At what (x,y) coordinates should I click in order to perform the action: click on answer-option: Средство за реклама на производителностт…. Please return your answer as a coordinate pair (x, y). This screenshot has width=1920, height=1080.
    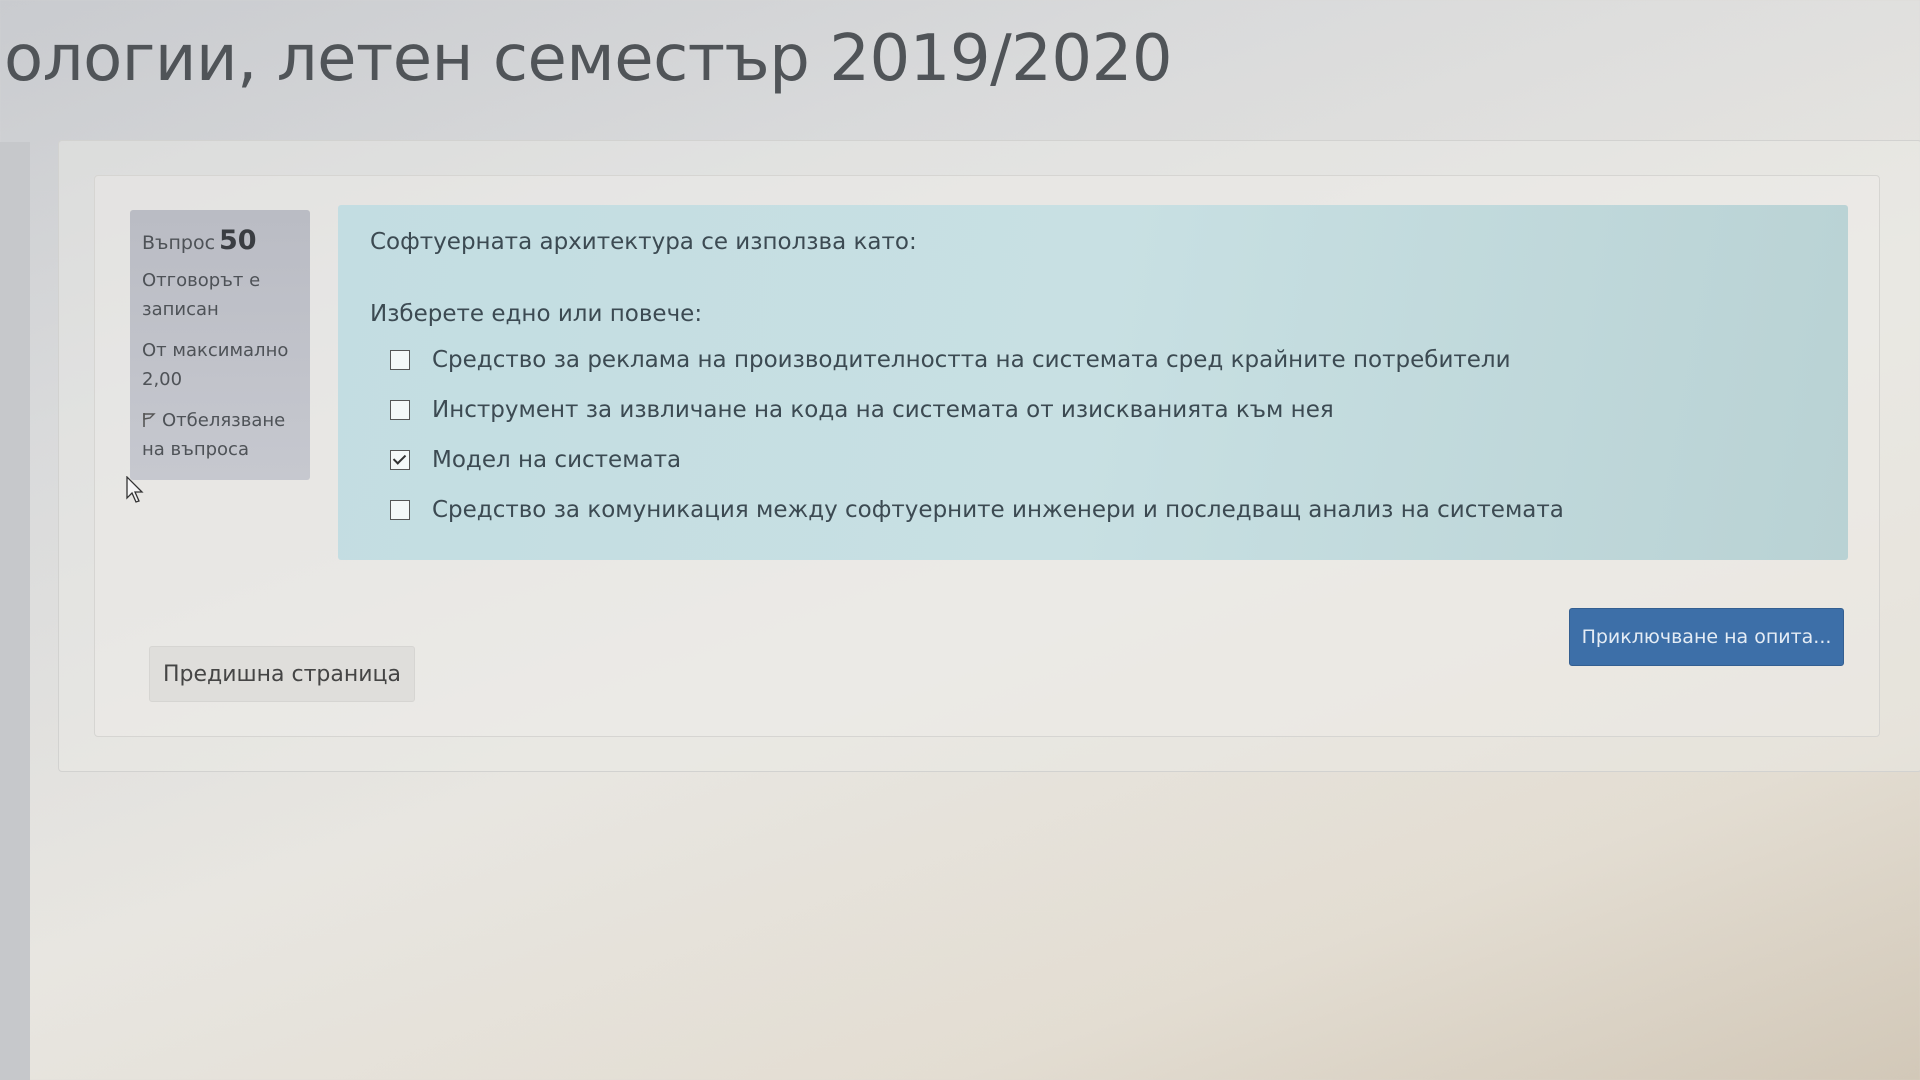
    Looking at the image, I should click on (1093, 360).